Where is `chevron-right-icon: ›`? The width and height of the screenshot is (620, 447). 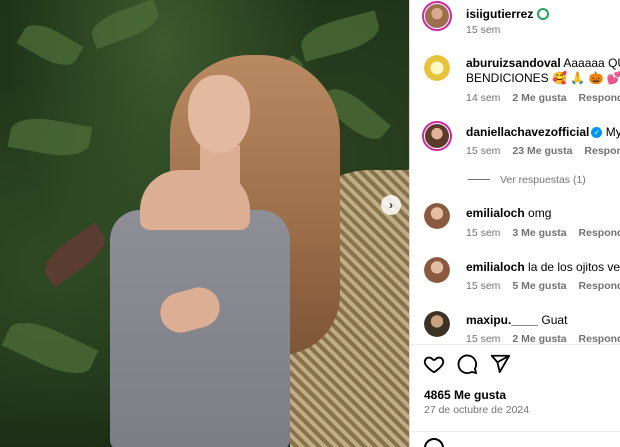
chevron-right-icon: › is located at coordinates (391, 205).